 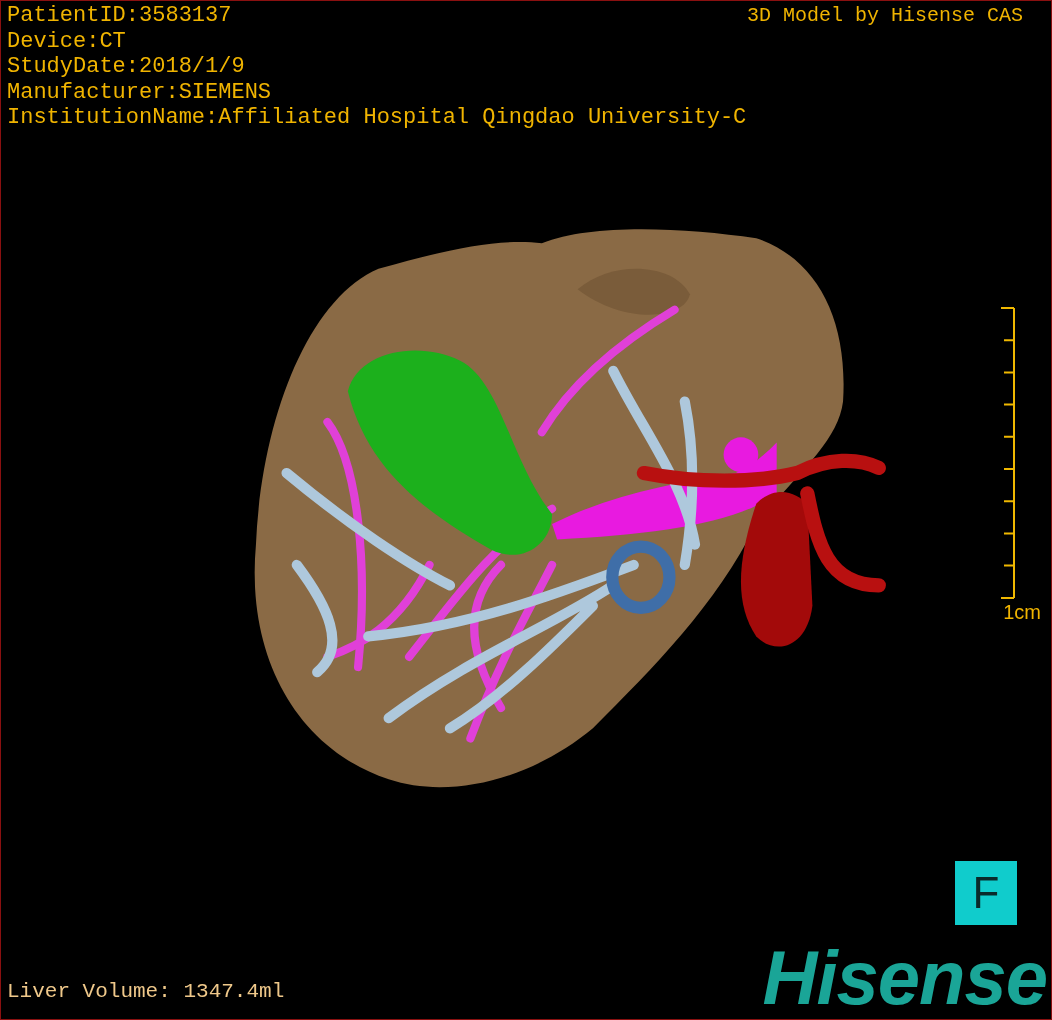 What do you see at coordinates (126, 67) in the screenshot?
I see `study-info-line: StudyDate:2018/1/9` at bounding box center [126, 67].